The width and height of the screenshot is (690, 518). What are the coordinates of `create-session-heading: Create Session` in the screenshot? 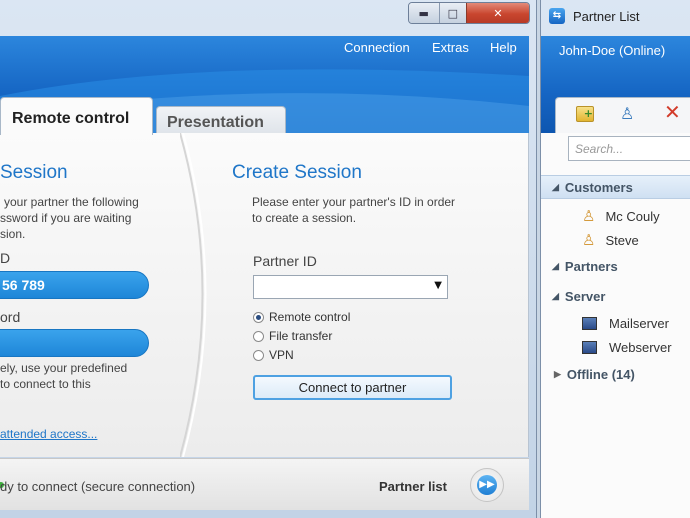 It's located at (297, 172).